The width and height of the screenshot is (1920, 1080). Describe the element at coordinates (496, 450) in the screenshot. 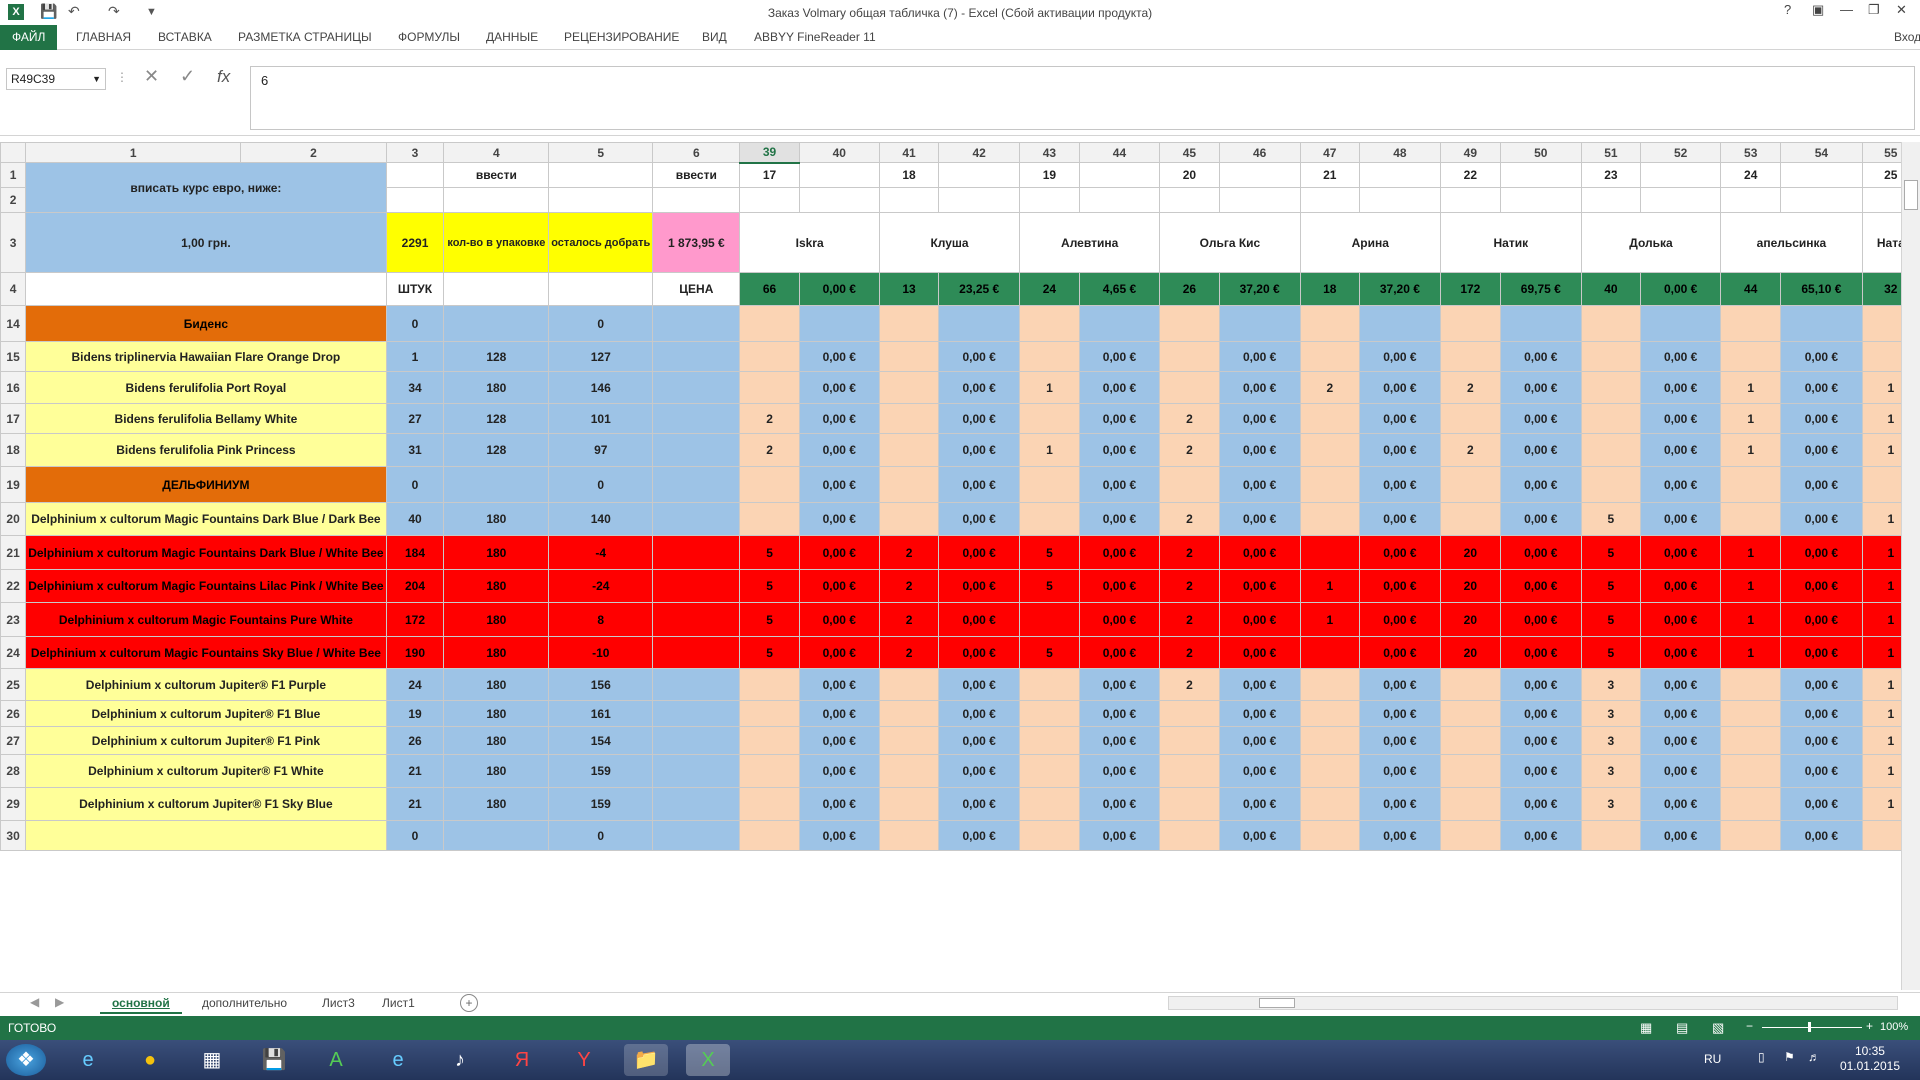

I see `product-pack-cell: 128` at that location.